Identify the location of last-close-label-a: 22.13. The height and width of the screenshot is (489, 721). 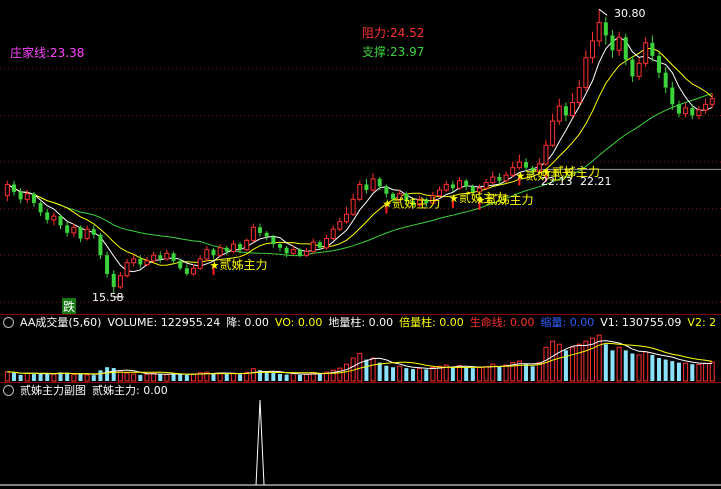
(557, 181).